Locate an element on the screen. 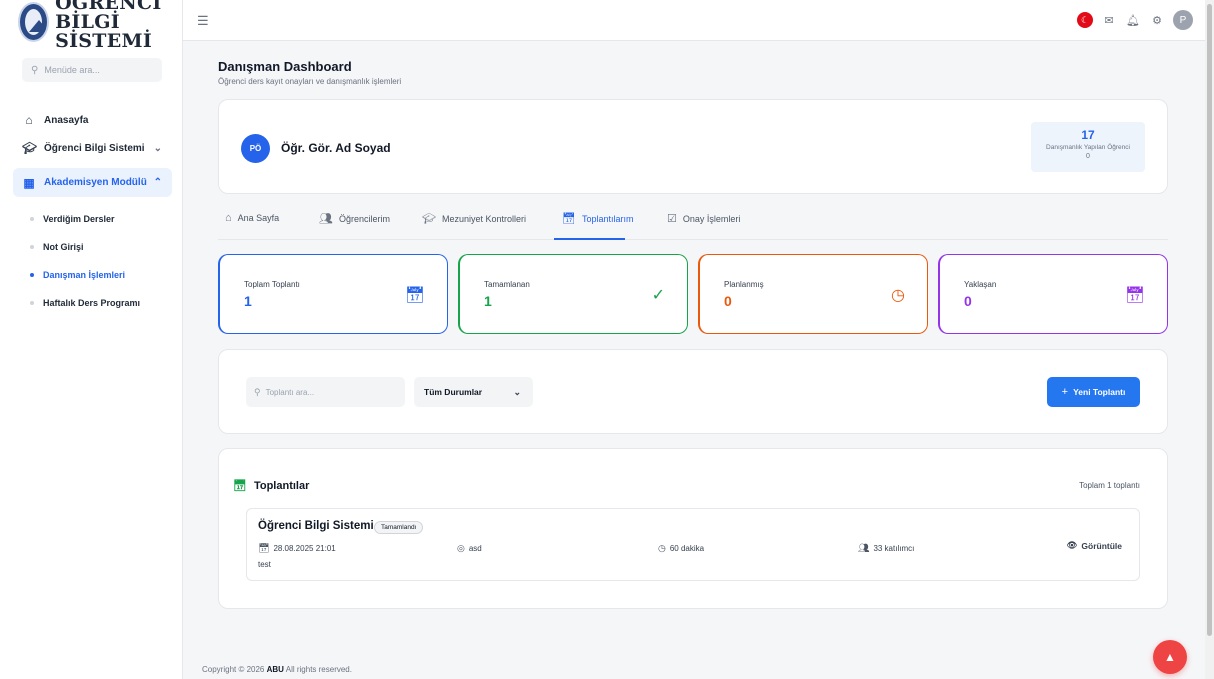 This screenshot has height=679, width=1214. tab-ana-sayfa: ⌂ Ana Sayfa is located at coordinates (252, 218).